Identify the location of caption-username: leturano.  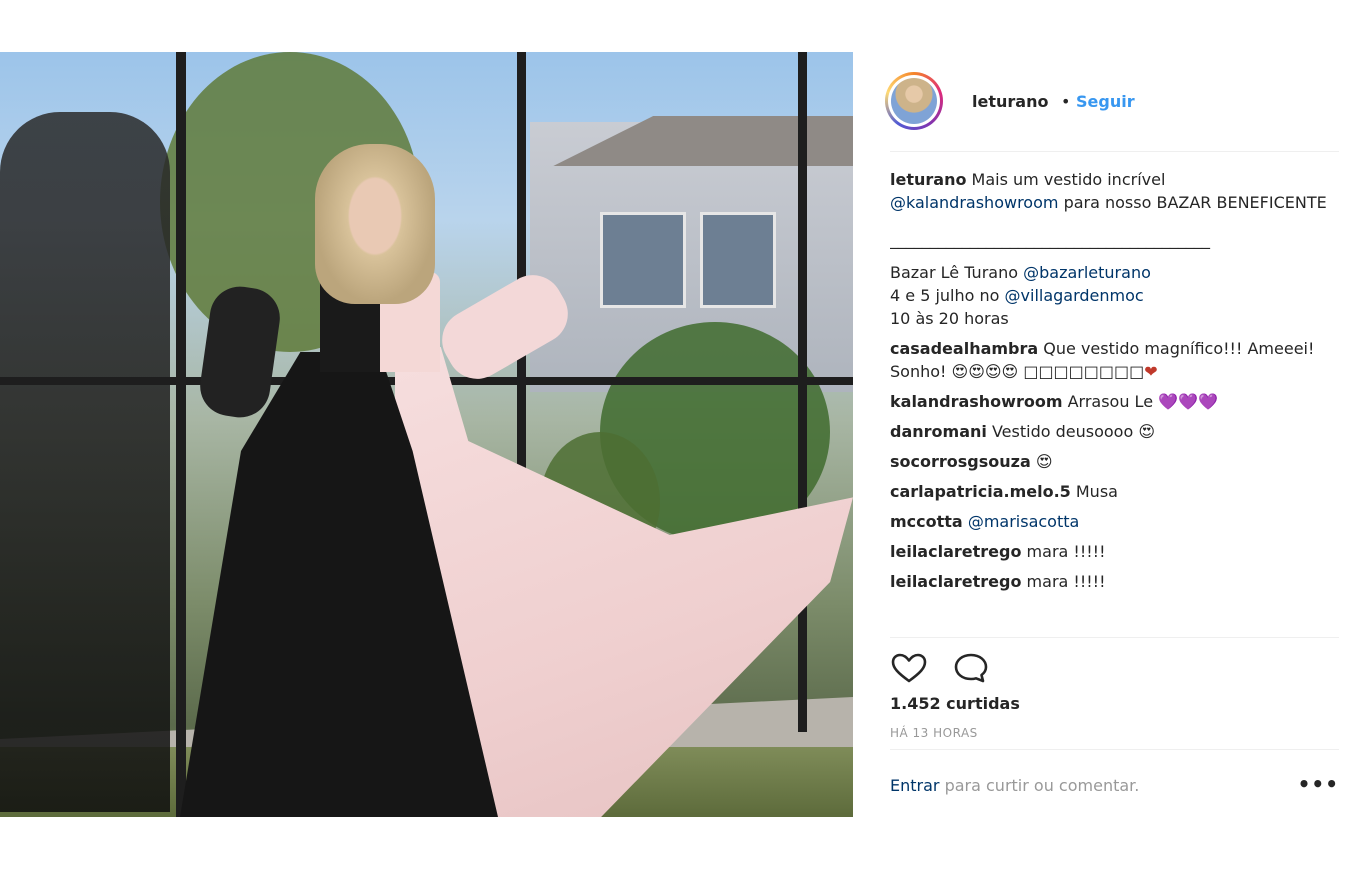
(928, 179).